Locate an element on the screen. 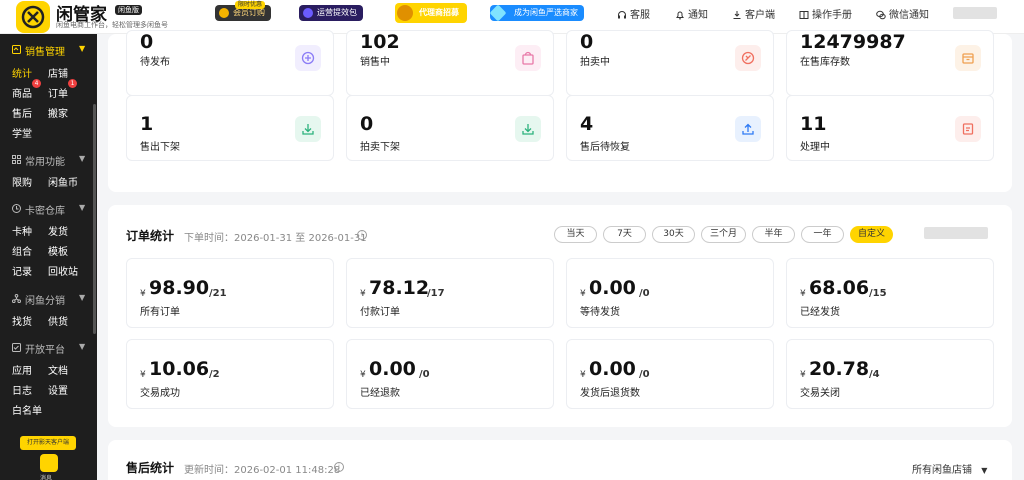 The height and width of the screenshot is (480, 1024). download-tray-icon is located at coordinates (308, 129).